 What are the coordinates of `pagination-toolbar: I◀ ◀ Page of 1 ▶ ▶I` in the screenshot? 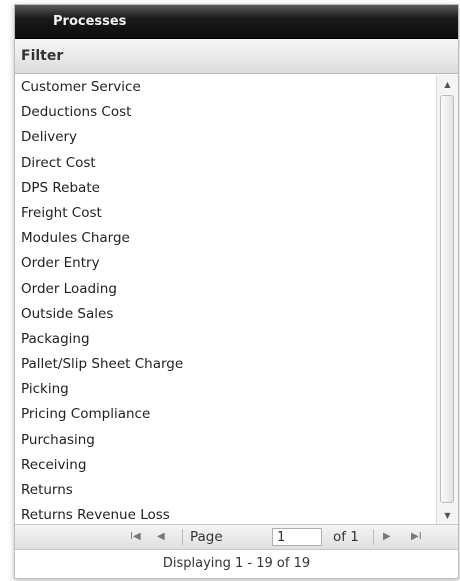 It's located at (236, 537).